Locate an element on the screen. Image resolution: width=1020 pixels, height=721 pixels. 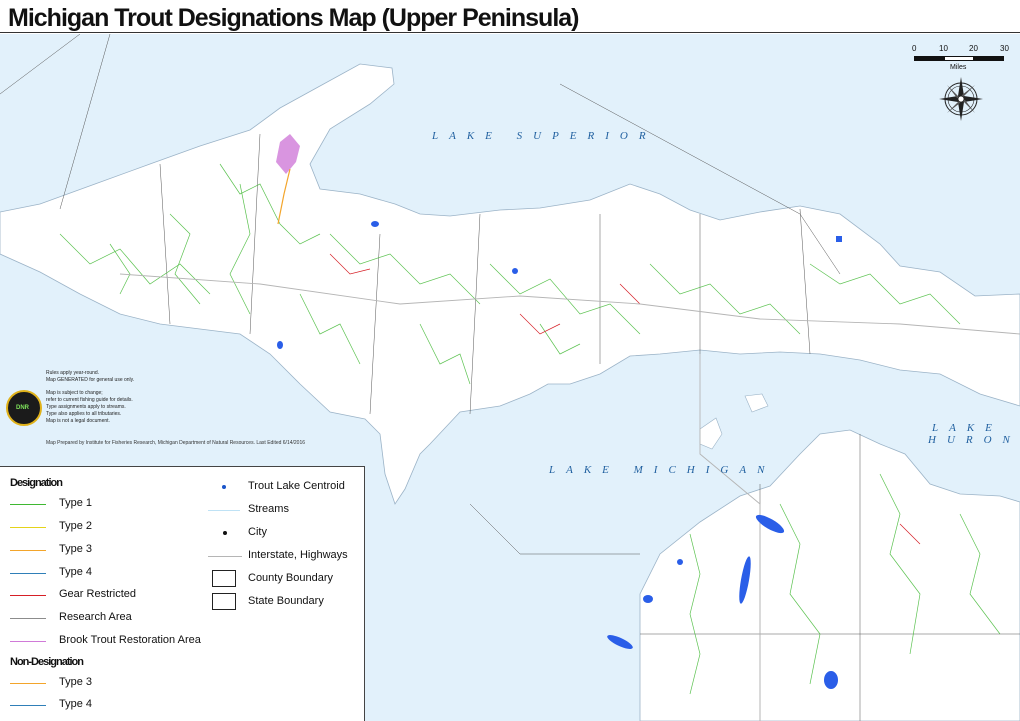
scale-tick-0: 0 is located at coordinates (914, 48).